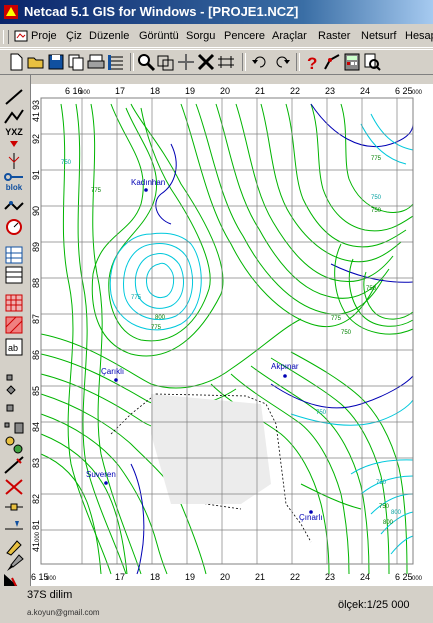  What do you see at coordinates (14, 465) in the screenshot?
I see `trim-icon` at bounding box center [14, 465].